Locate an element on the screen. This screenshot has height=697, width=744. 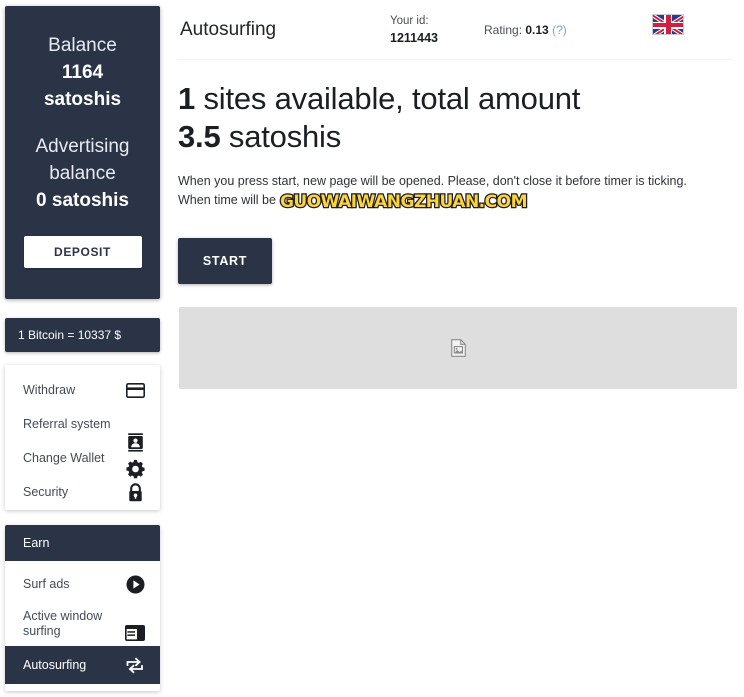
rating-help-link: (?) is located at coordinates (559, 30).